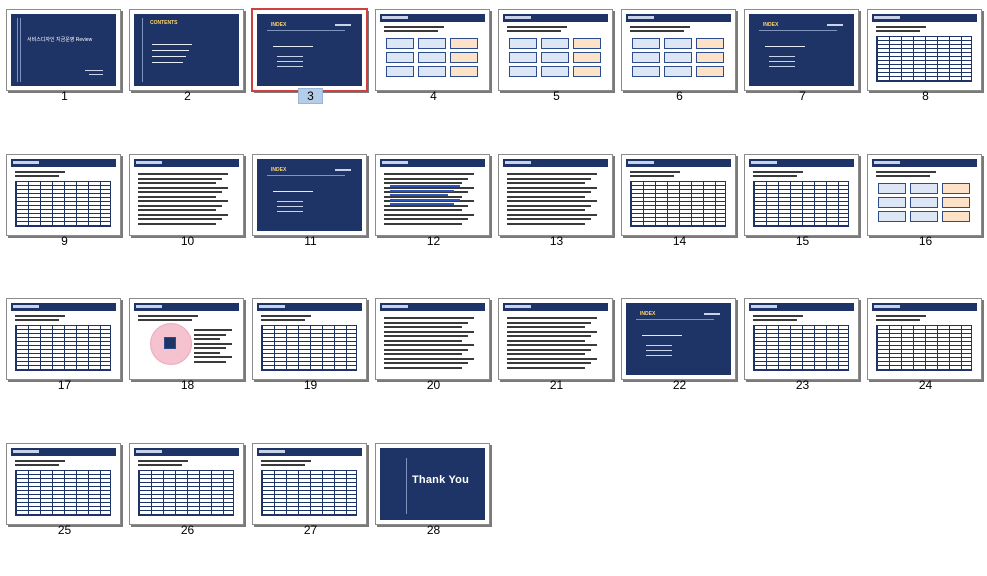  I want to click on slide-thumbnail: CONTENTS, so click(186, 50).